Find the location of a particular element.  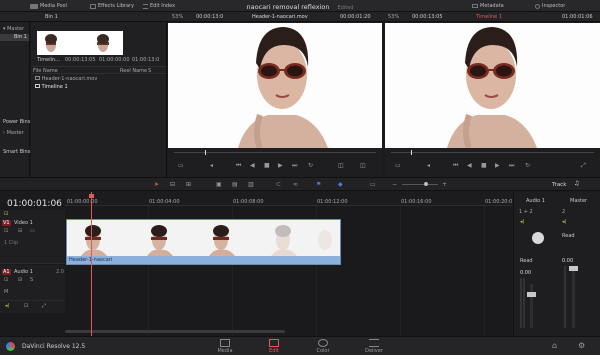

in-point-icon: ◫ is located at coordinates (341, 165).